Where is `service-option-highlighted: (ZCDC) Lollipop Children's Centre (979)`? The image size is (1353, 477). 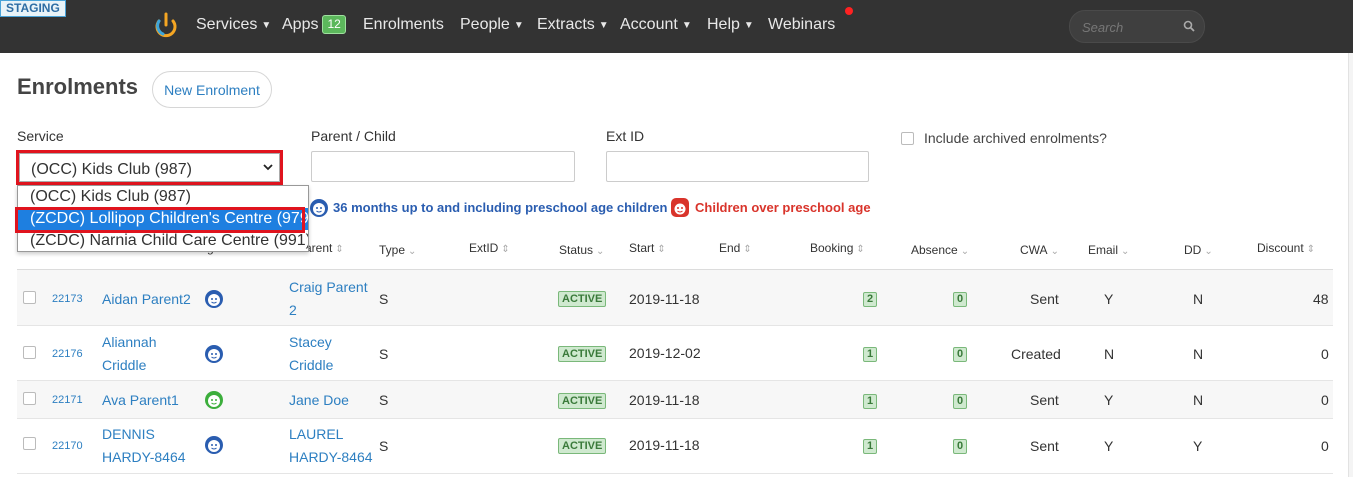
service-option-highlighted: (ZCDC) Lollipop Children's Centre (979) is located at coordinates (163, 219).